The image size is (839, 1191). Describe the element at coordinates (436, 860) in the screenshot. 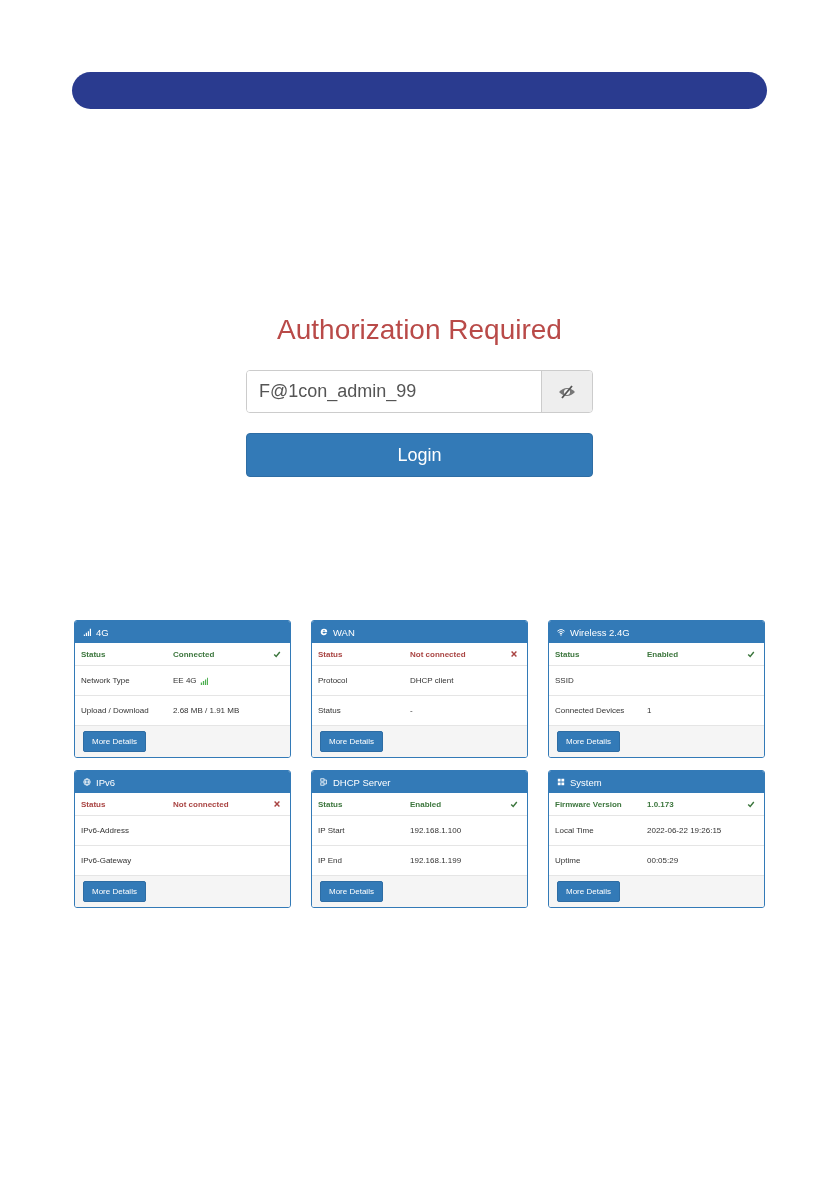

I see `row-value: 192.168.1.199` at that location.